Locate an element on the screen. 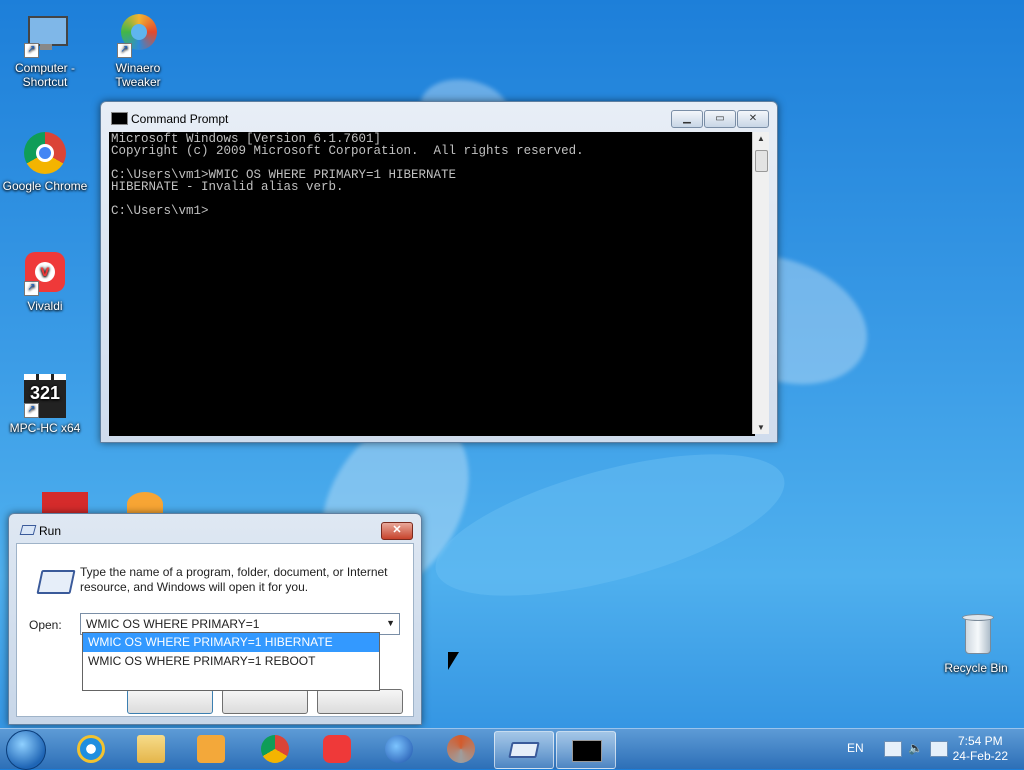 The width and height of the screenshot is (1024, 770). chevron-down-icon: ▼ is located at coordinates (390, 623).